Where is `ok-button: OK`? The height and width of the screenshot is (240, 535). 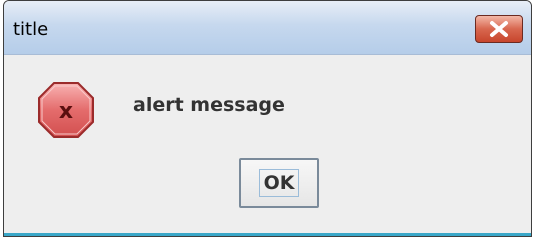 ok-button: OK is located at coordinates (279, 183).